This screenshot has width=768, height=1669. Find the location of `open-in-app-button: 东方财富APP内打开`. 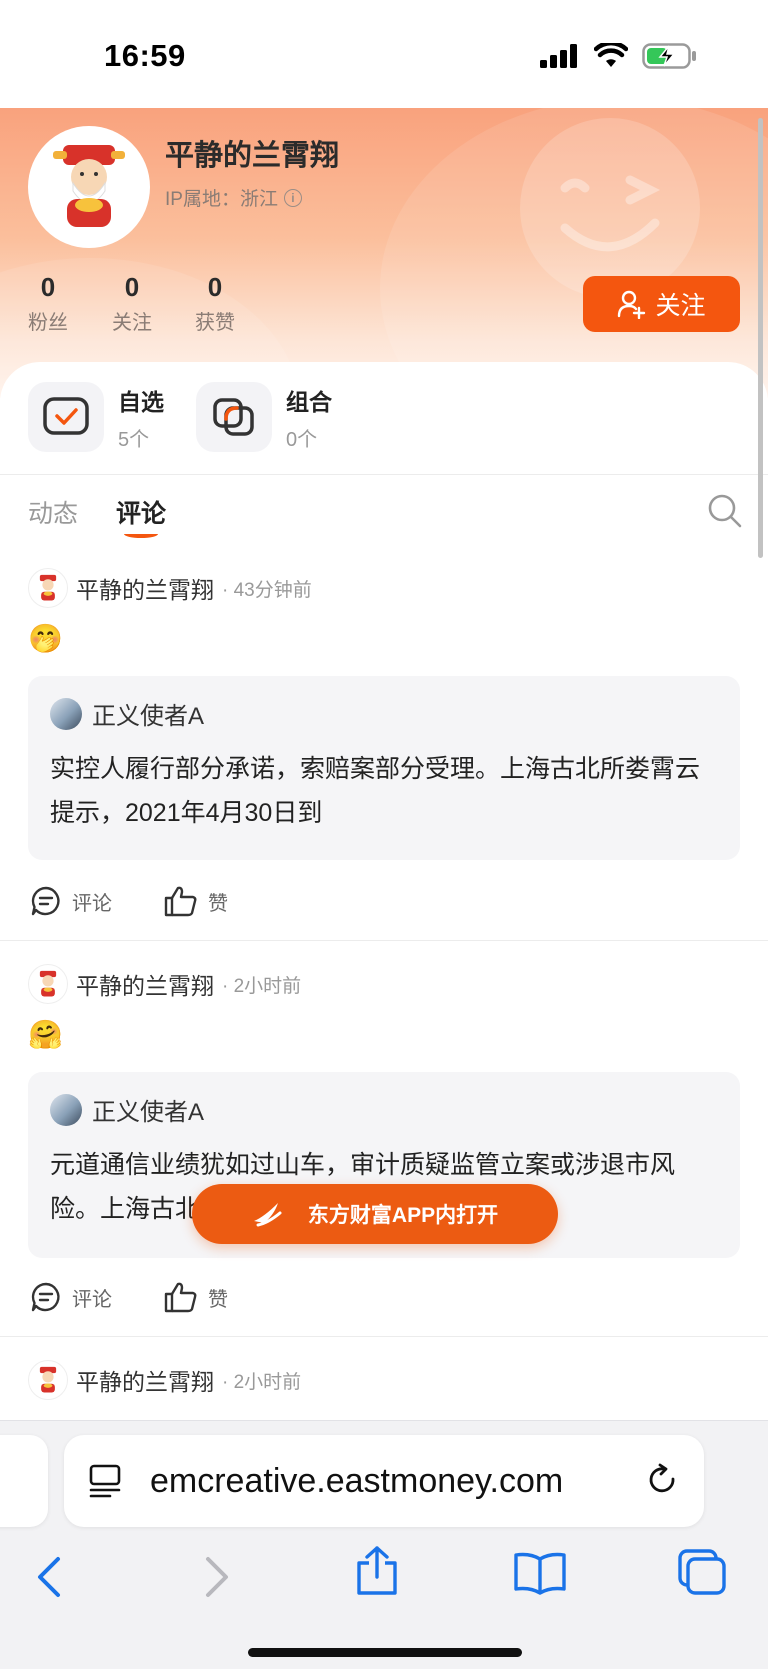

open-in-app-button: 东方财富APP内打开 is located at coordinates (375, 1214).